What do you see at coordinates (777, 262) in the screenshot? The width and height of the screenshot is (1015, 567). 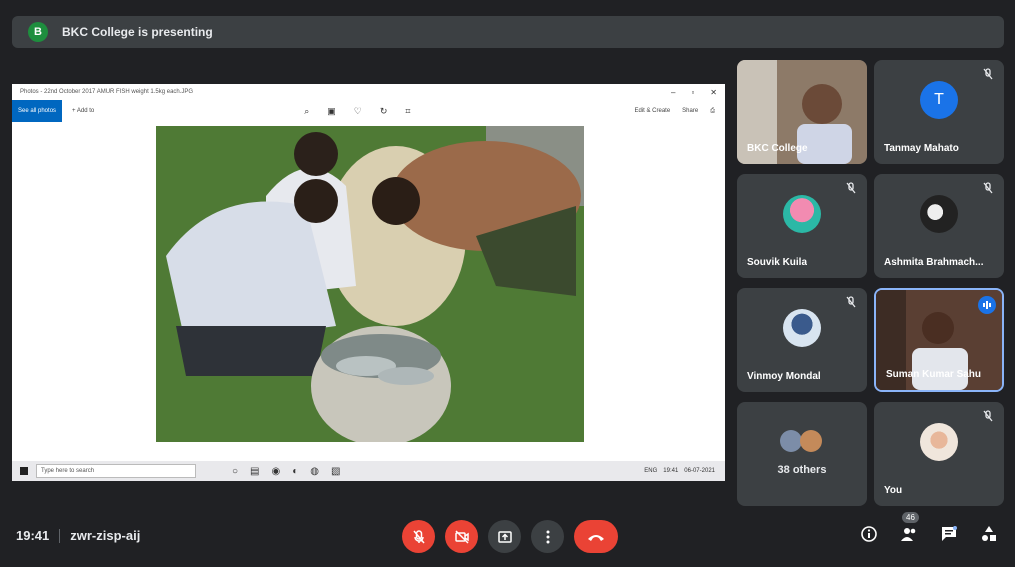 I see `participant-name: Souvik Kuila` at bounding box center [777, 262].